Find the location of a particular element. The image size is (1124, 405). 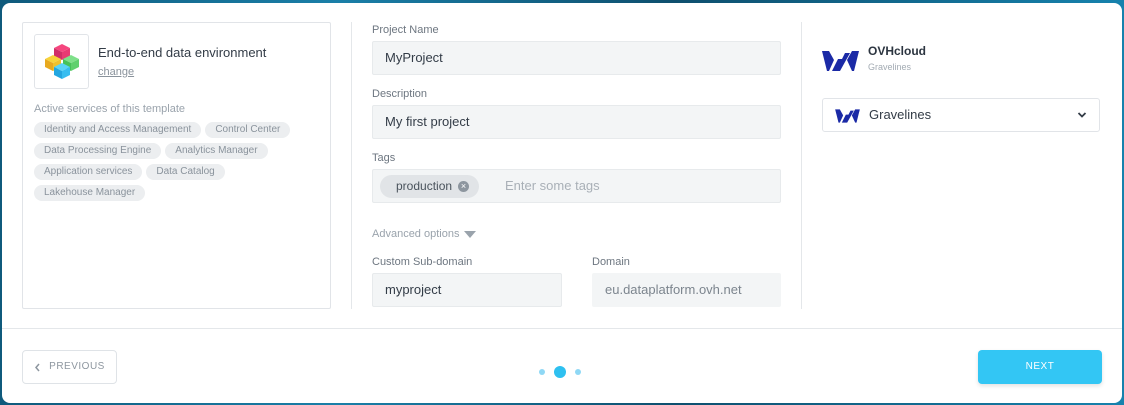

subdomain-label: Custom Sub-domain is located at coordinates (422, 262).